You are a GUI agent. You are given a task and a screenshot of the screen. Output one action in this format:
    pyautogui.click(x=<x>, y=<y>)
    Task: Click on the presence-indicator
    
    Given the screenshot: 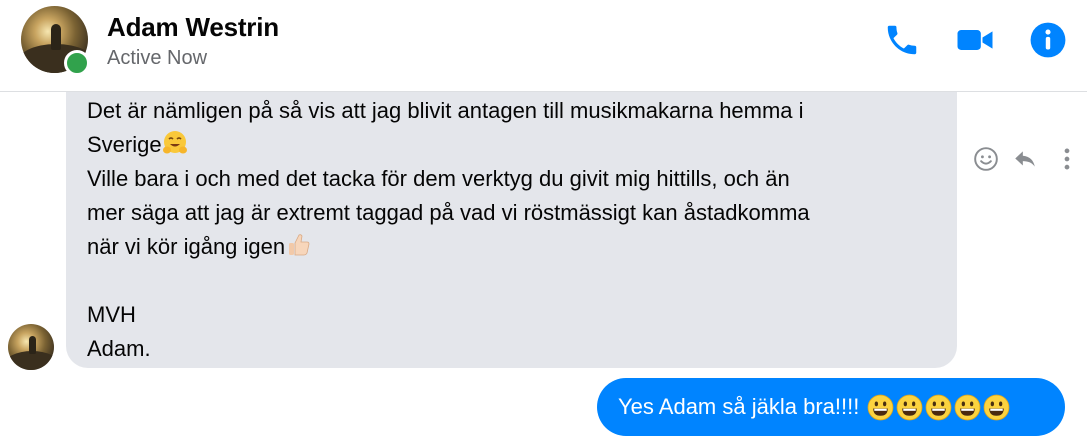 What is the action you would take?
    pyautogui.click(x=77, y=63)
    